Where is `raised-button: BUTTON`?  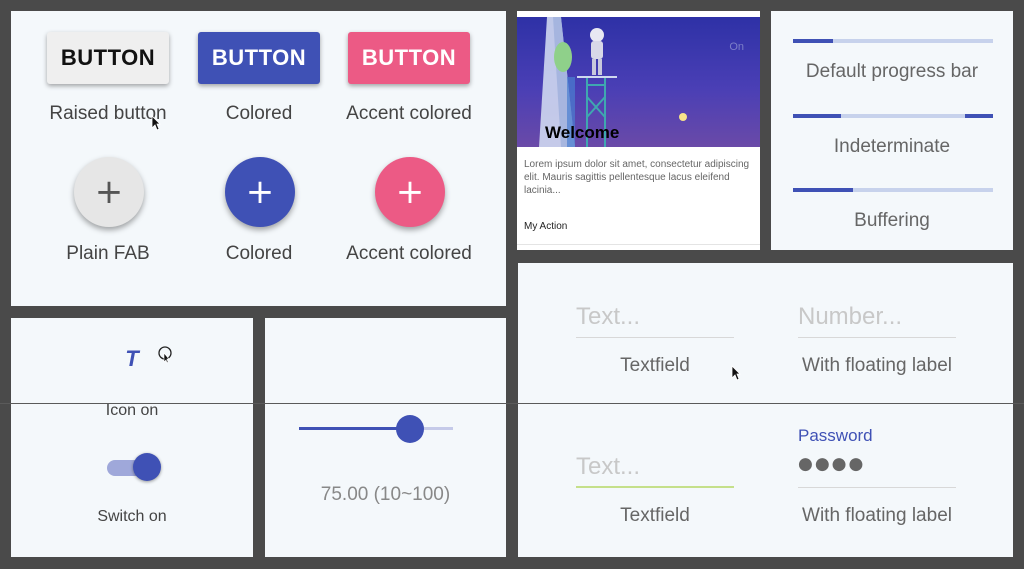 raised-button: BUTTON is located at coordinates (108, 58).